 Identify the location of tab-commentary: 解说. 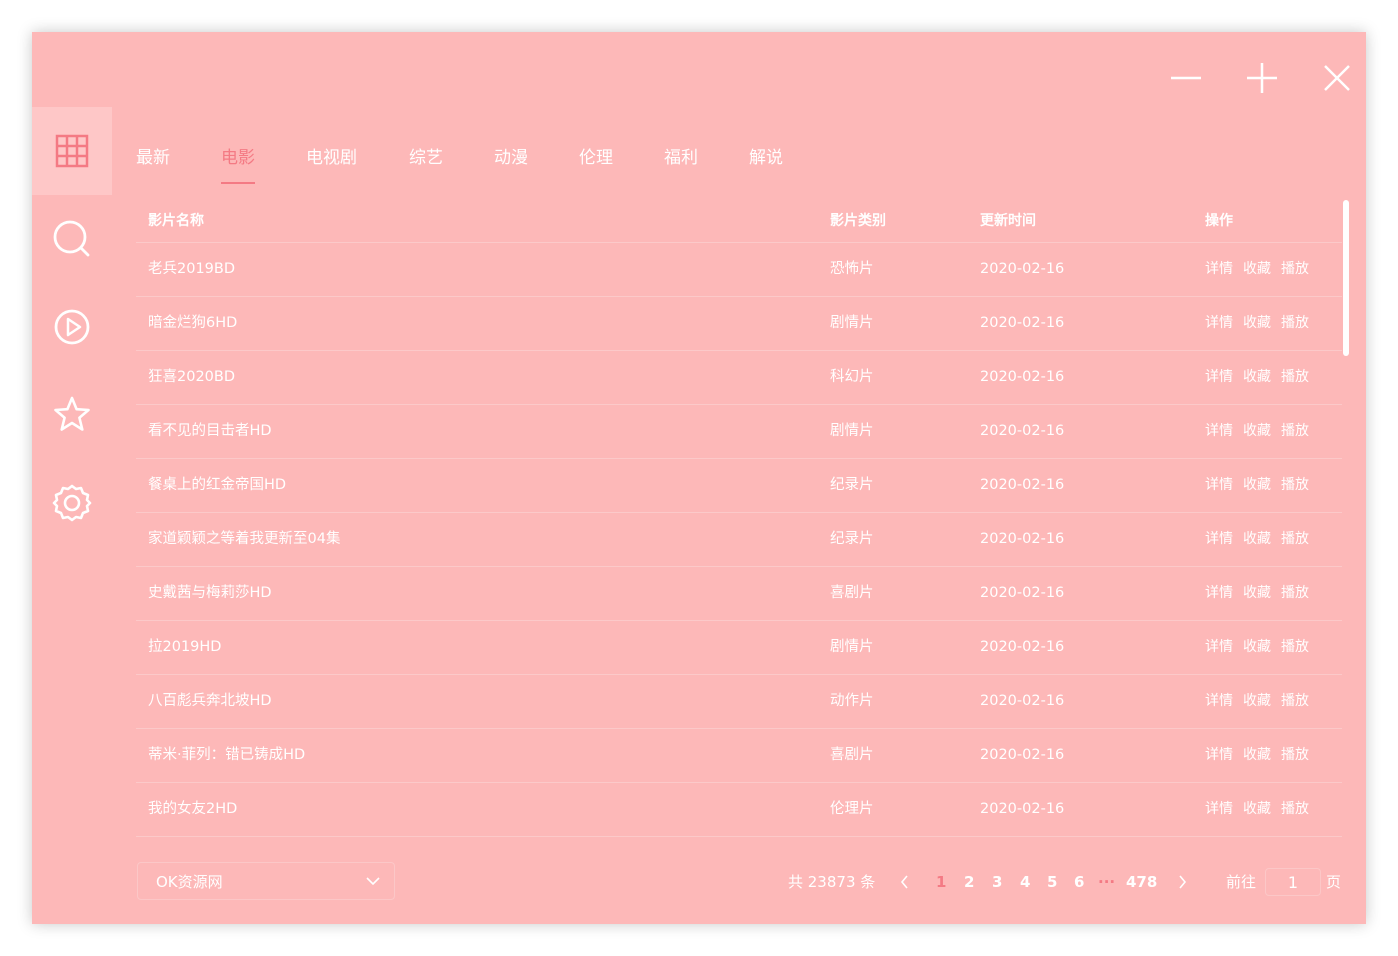
(766, 162).